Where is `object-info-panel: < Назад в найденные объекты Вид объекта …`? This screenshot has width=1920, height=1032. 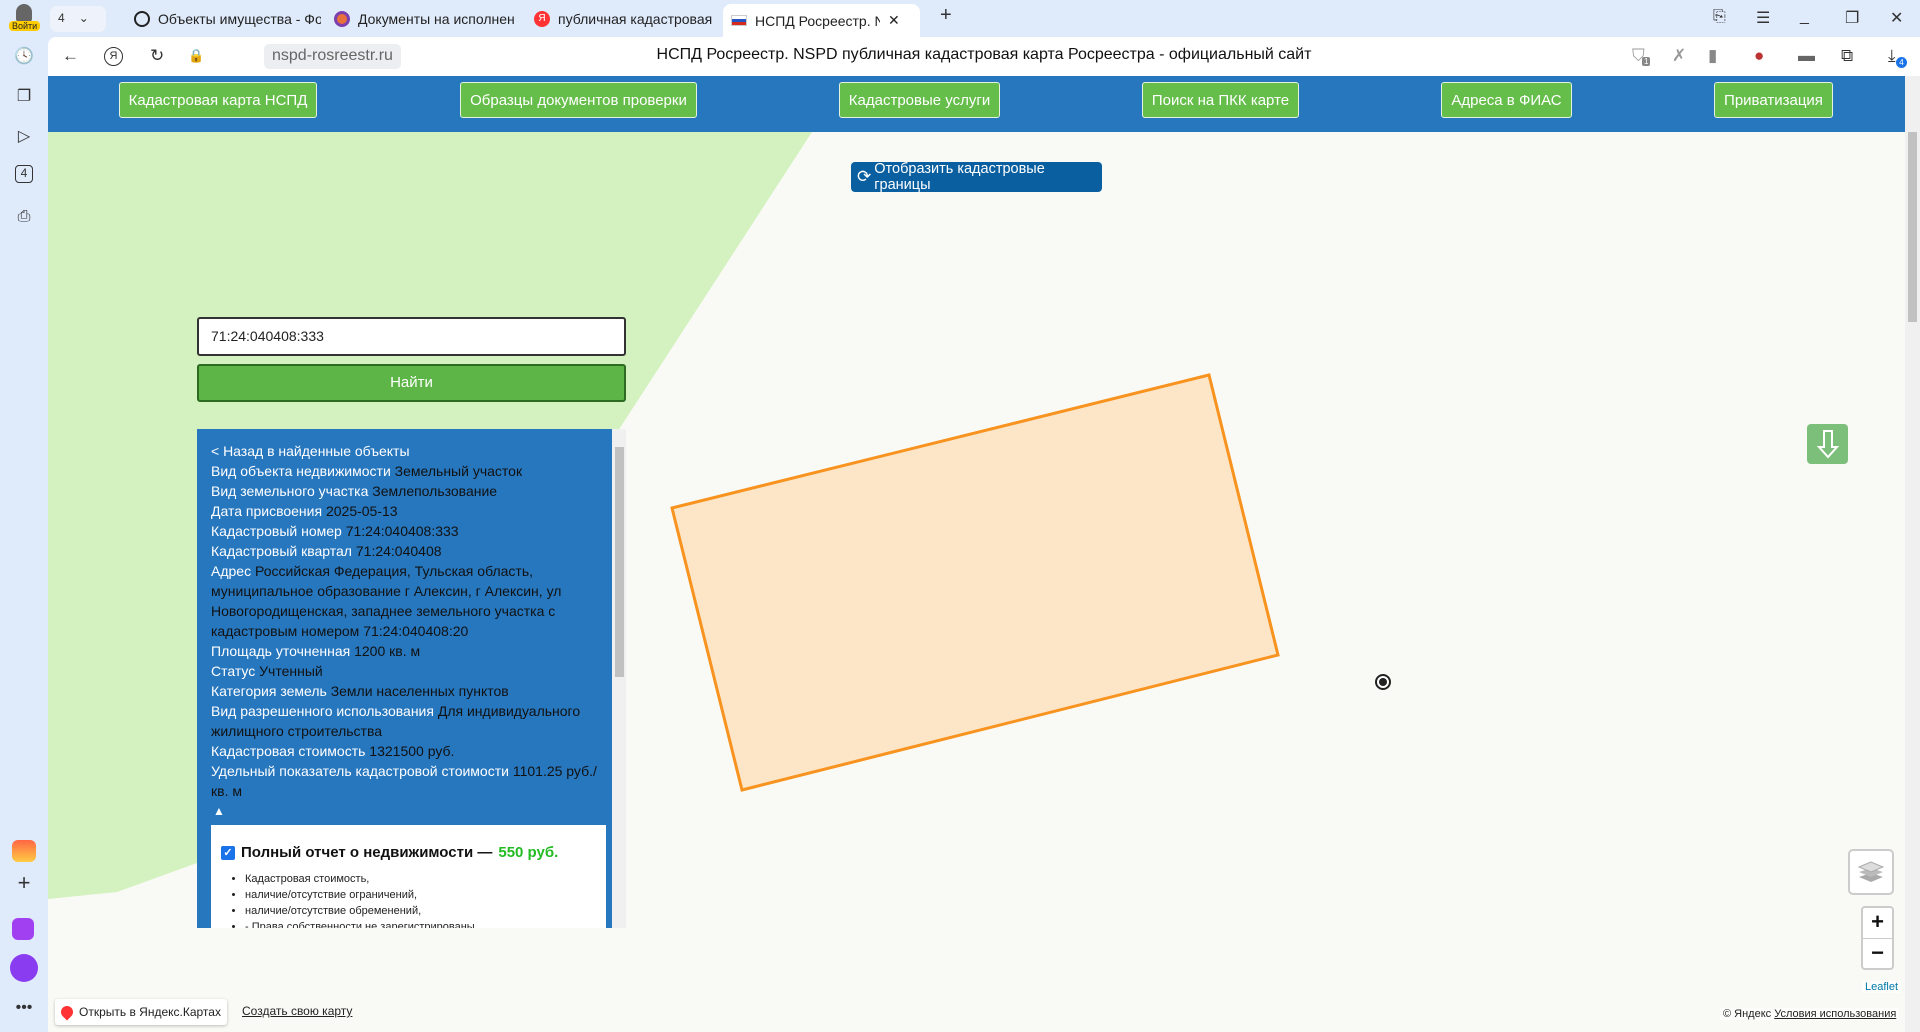
object-info-panel: < Назад в найденные объекты Вид объекта … is located at coordinates (411, 678).